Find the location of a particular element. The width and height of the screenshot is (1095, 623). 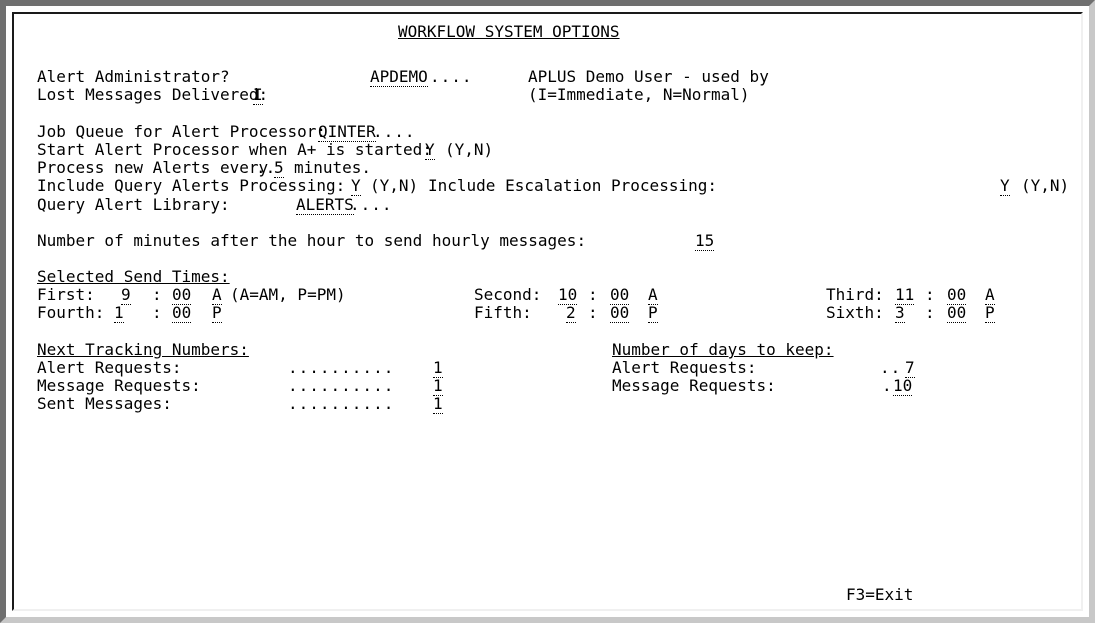

process-alerts-lead: .. is located at coordinates (266, 167).